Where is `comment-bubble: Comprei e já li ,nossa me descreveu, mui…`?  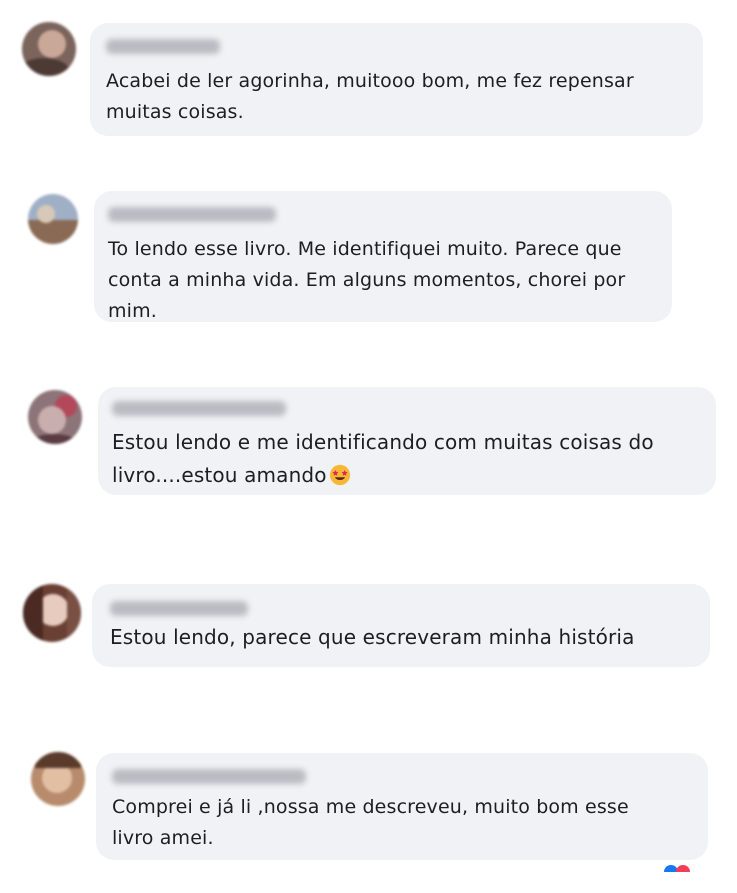 comment-bubble: Comprei e já li ,nossa me descreveu, mui… is located at coordinates (402, 806).